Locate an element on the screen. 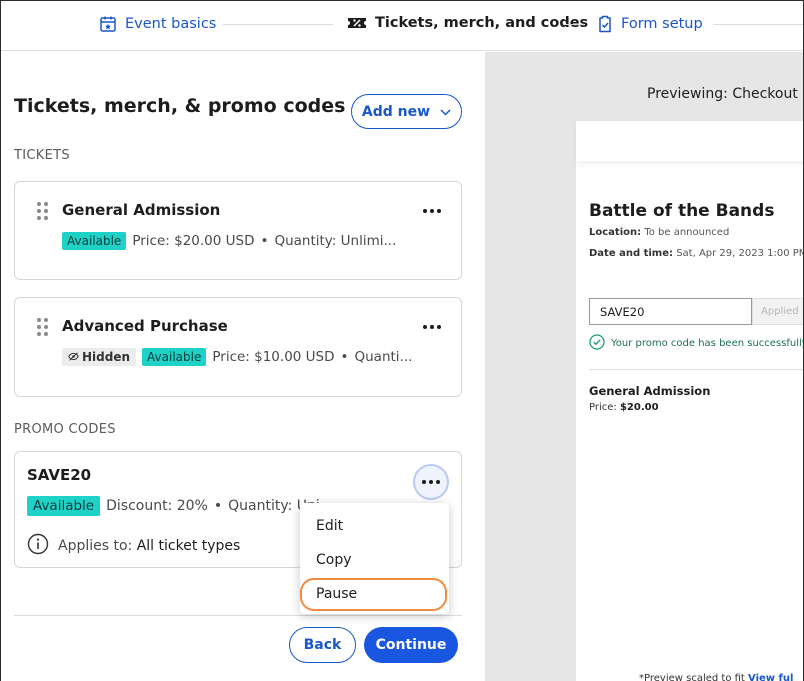  date-value: Sat, Apr 29, 2023 1:00 PM is located at coordinates (739, 253).